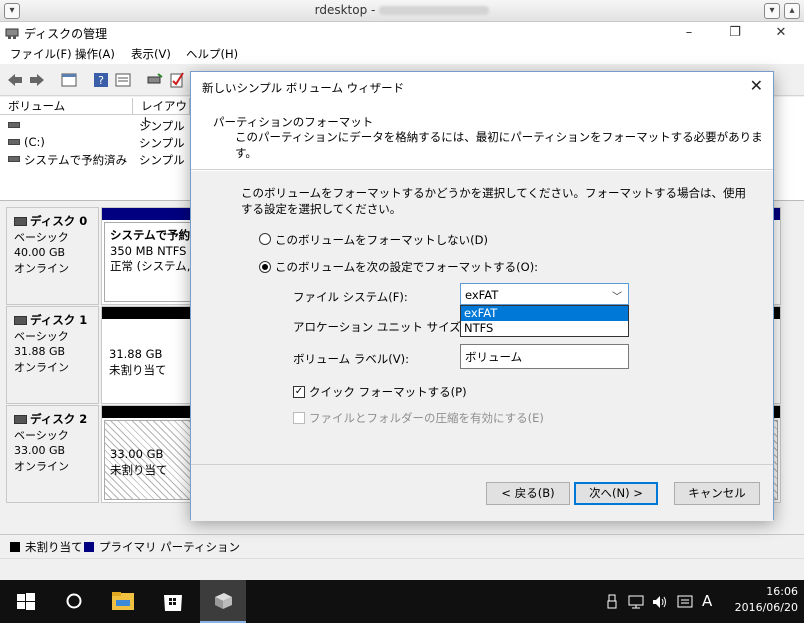  Describe the element at coordinates (766, 607) in the screenshot. I see `clock-date: 2016/06/20` at that location.